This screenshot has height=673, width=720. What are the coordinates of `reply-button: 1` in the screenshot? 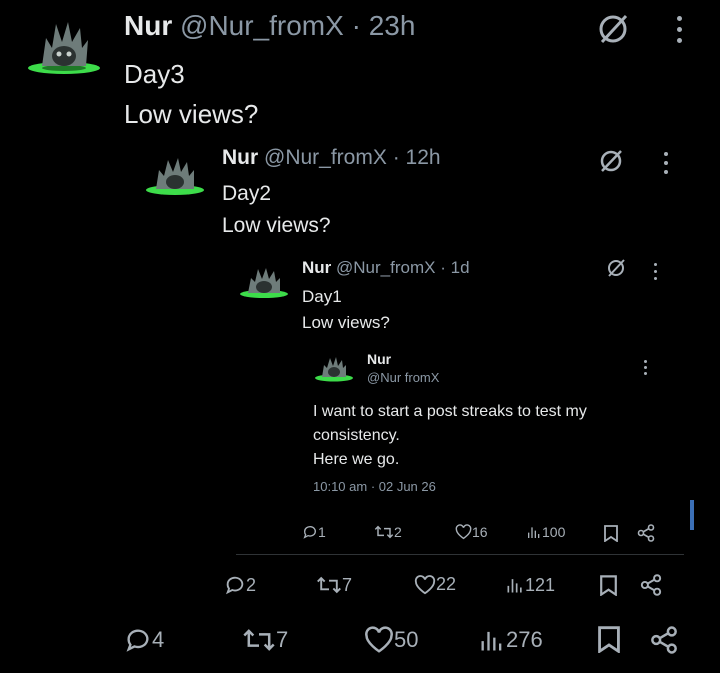 It's located at (314, 532).